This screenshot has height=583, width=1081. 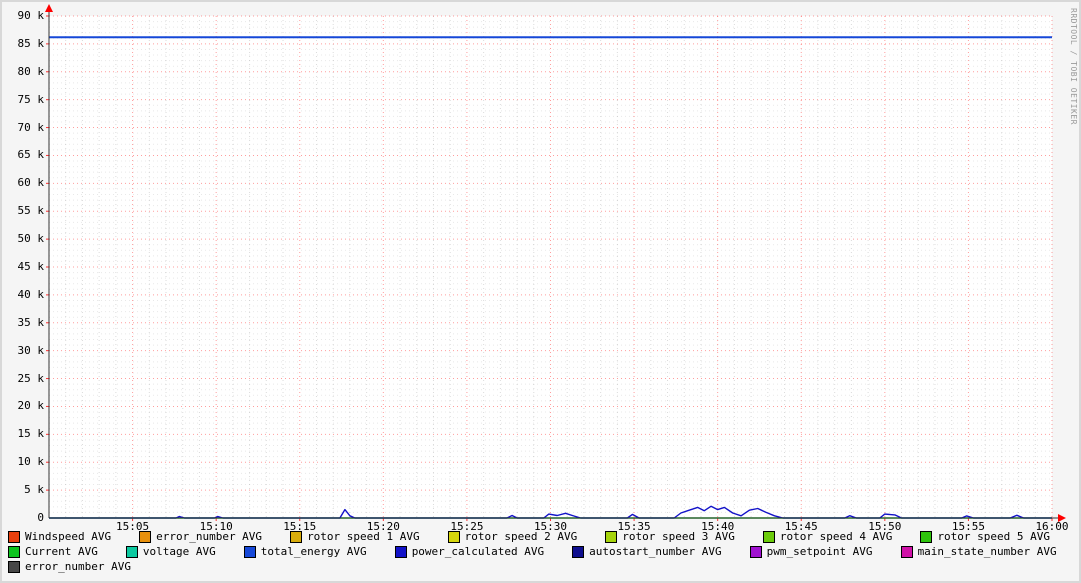 What do you see at coordinates (313, 551) in the screenshot?
I see `legend-label: total_energy AVG` at bounding box center [313, 551].